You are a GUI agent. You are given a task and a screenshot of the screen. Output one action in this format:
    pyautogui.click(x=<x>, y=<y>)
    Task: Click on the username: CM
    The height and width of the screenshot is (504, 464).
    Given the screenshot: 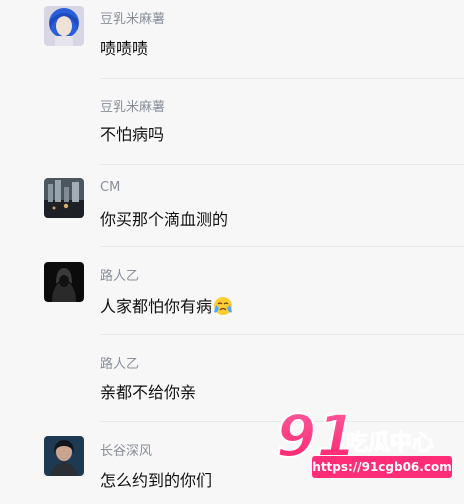 What is the action you would take?
    pyautogui.click(x=110, y=187)
    